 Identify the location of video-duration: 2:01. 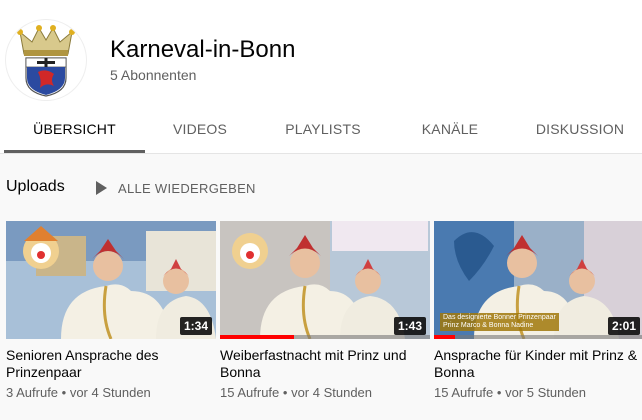
(623, 326).